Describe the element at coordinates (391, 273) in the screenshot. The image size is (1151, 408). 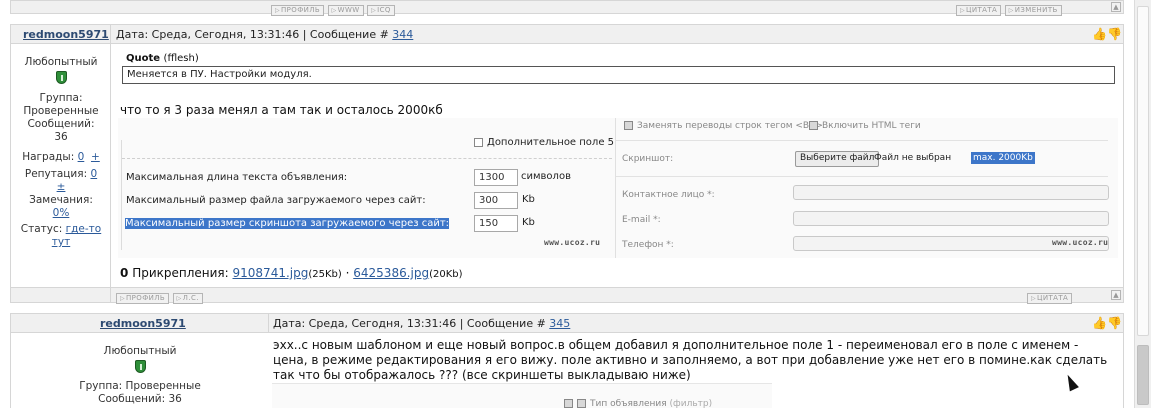
I see `attachment-link-2: 6425386.jpg` at that location.